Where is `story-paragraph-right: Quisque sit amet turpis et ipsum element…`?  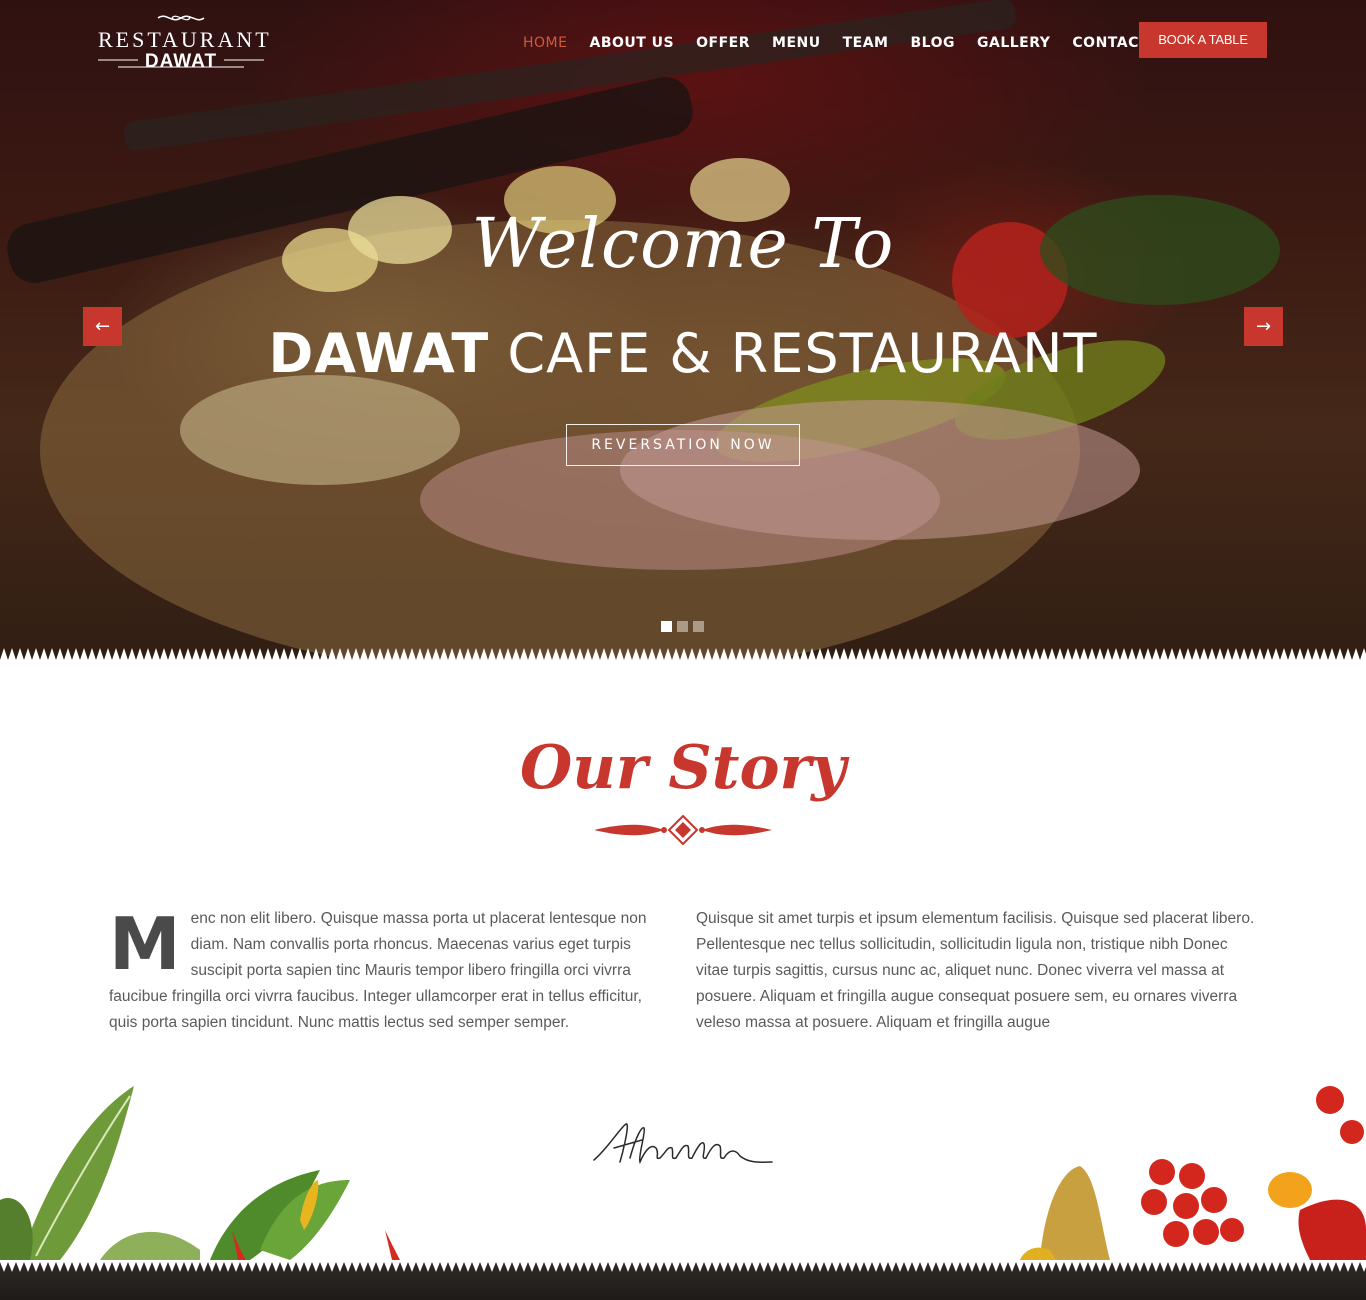 story-paragraph-right: Quisque sit amet turpis et ipsum element… is located at coordinates (975, 970).